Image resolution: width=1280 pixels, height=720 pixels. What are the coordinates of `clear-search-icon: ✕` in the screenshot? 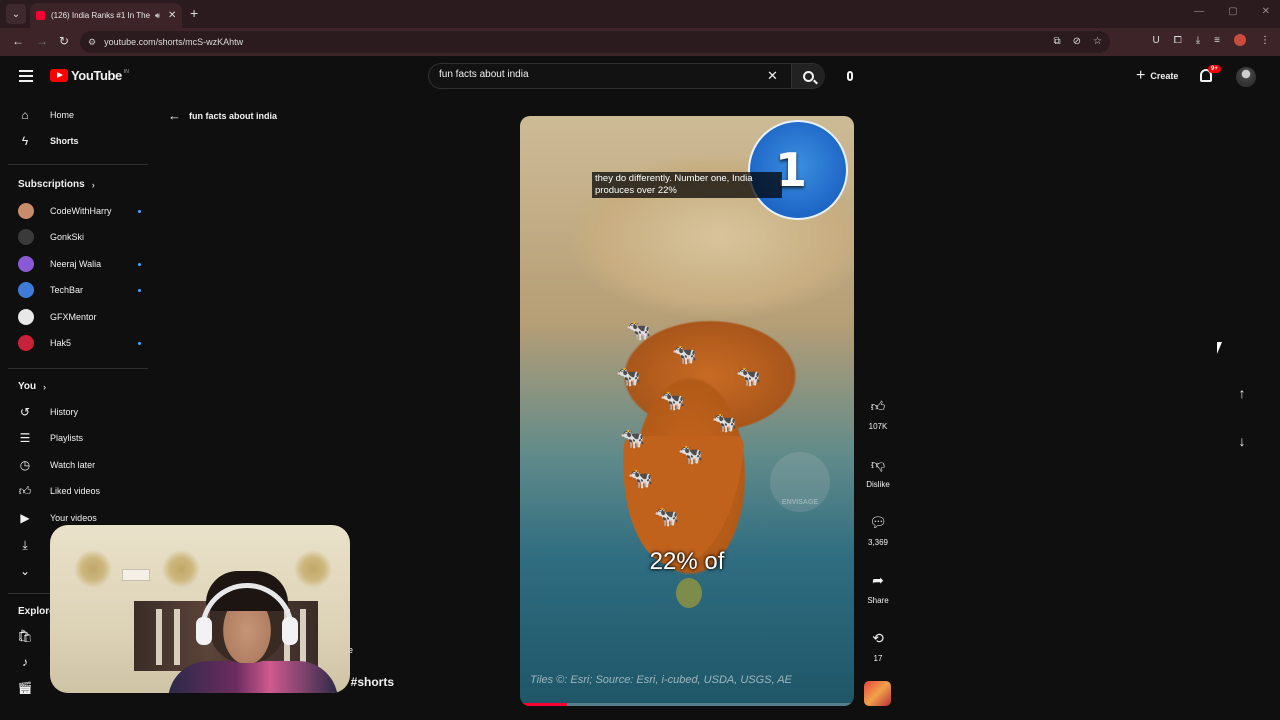 It's located at (772, 76).